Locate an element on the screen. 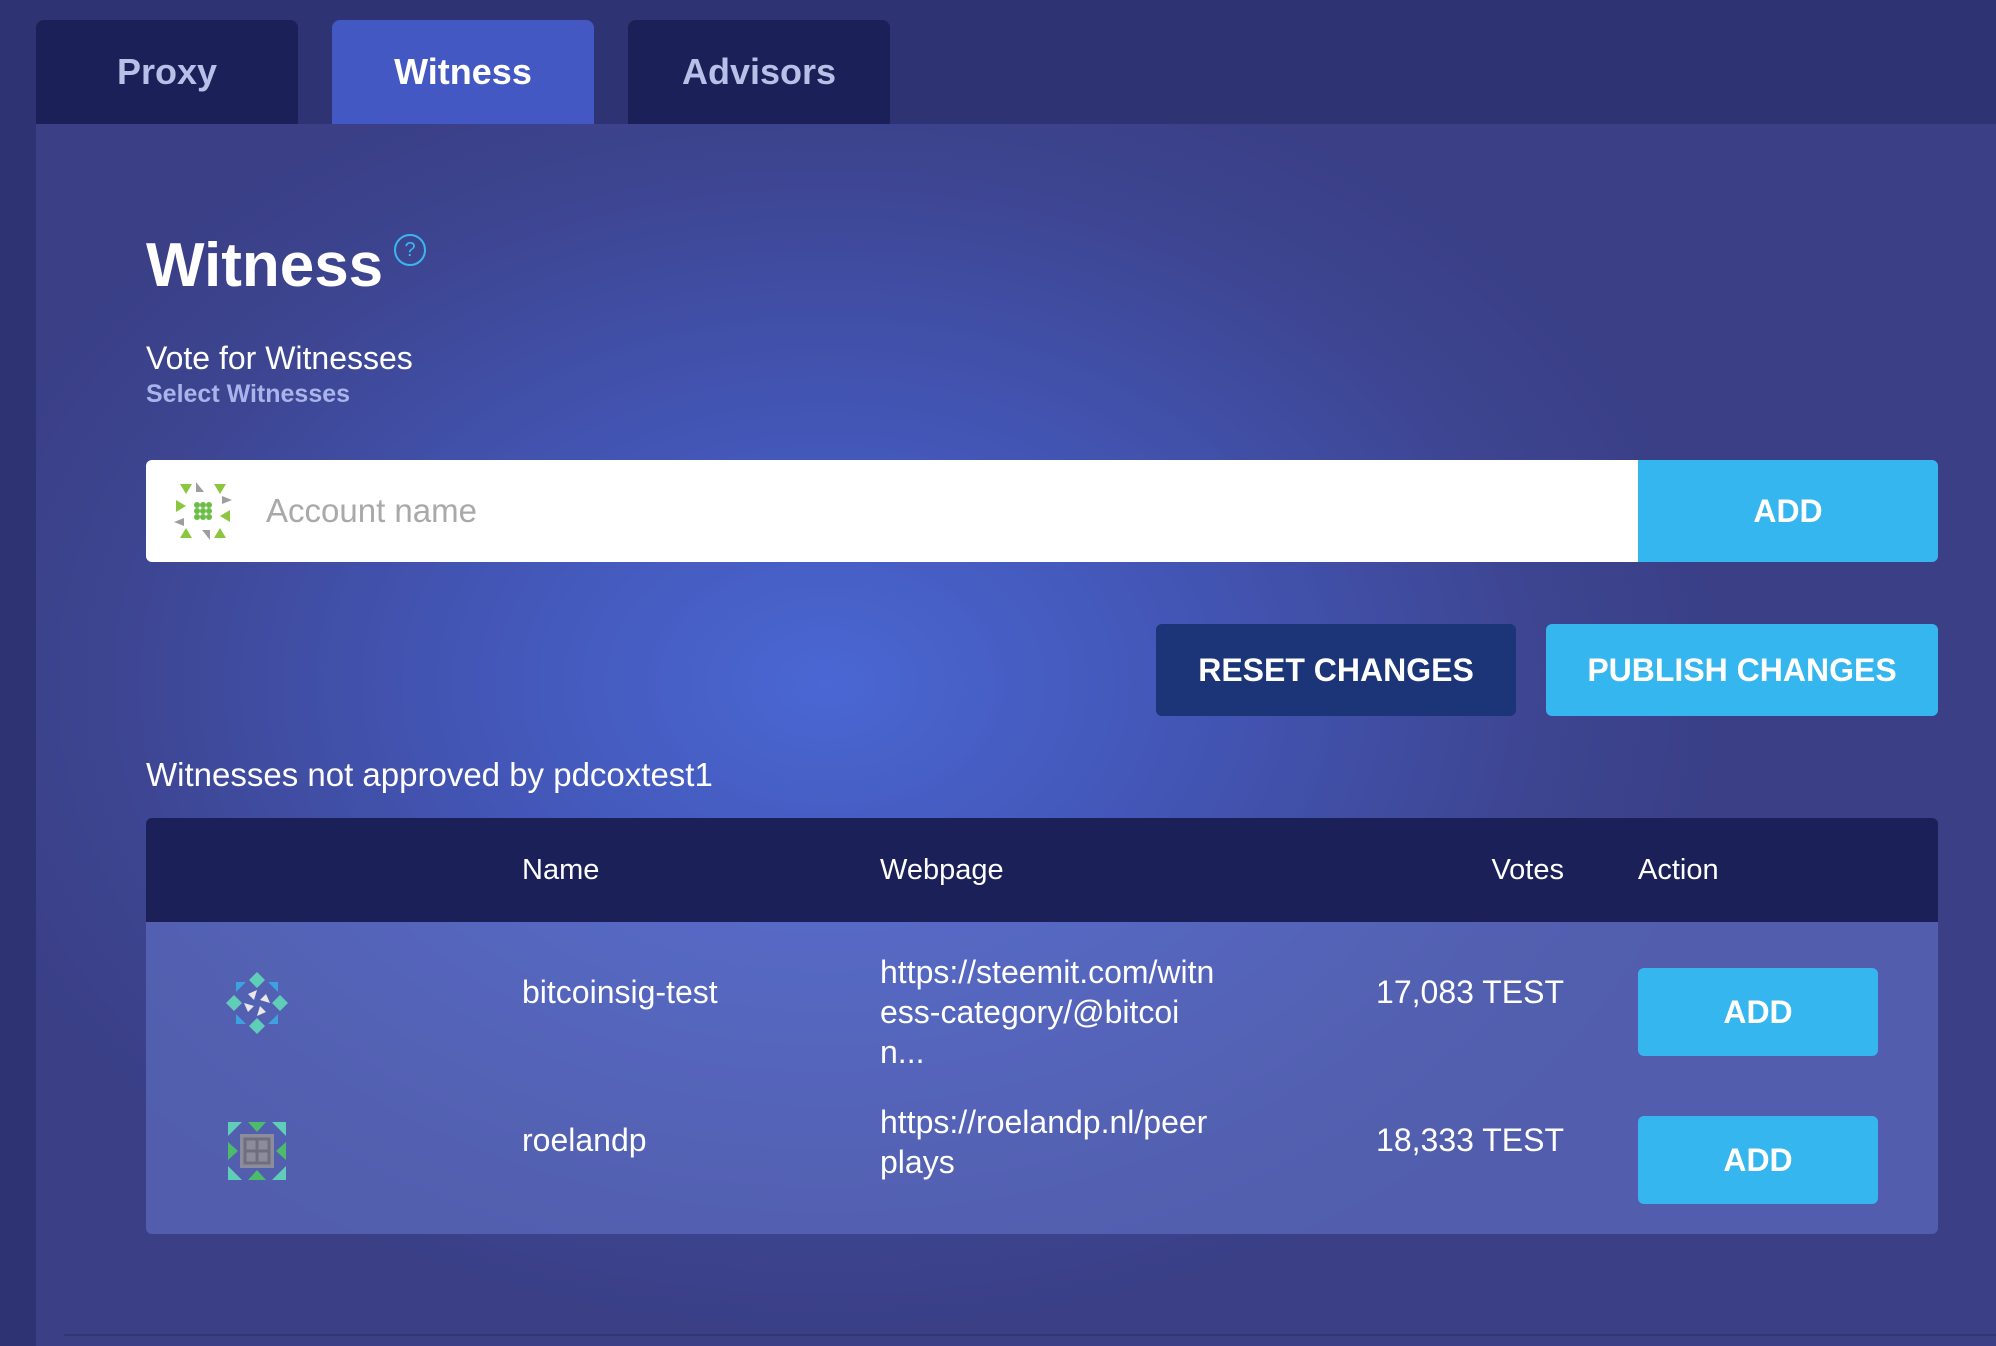 This screenshot has width=1996, height=1346. witness-votes: 18,333 TEST is located at coordinates (1470, 1140).